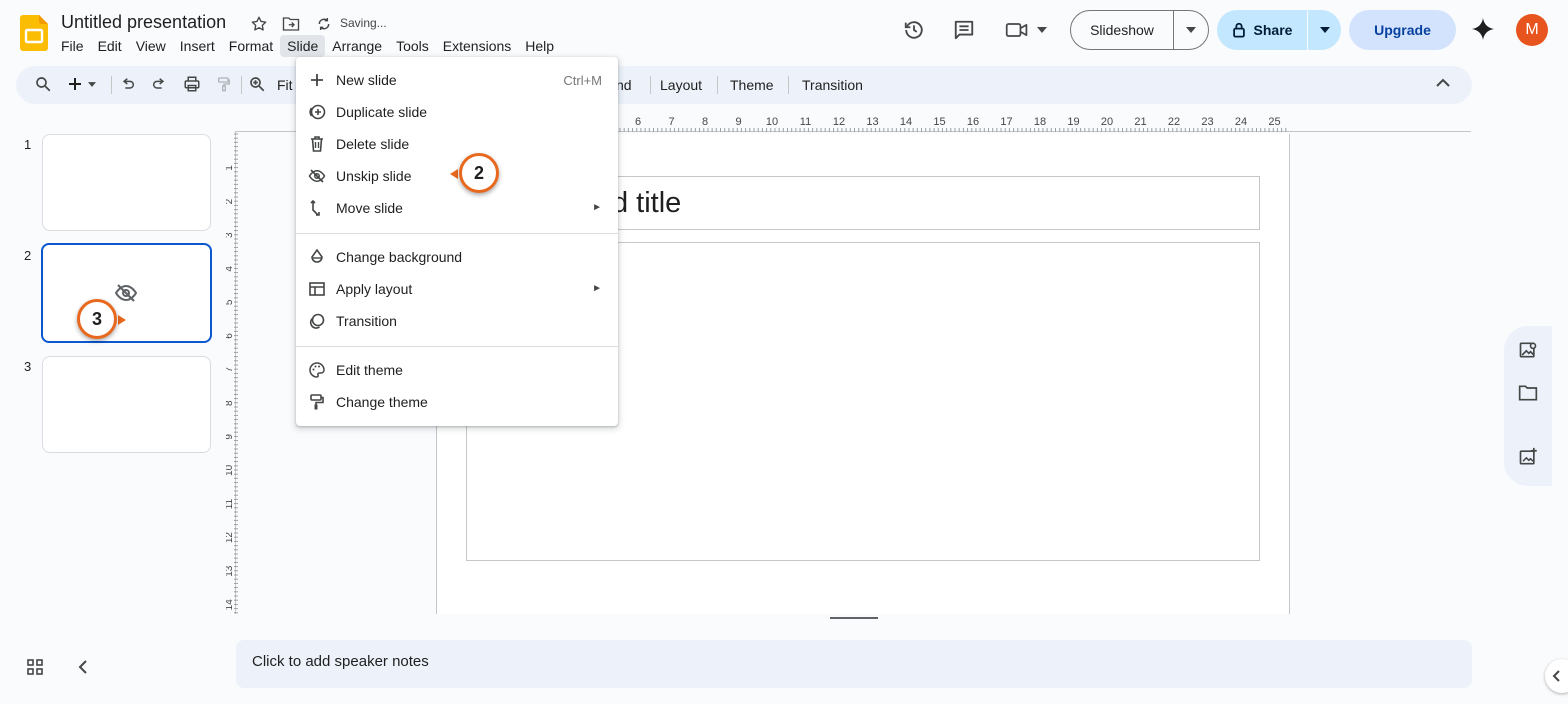 This screenshot has height=704, width=1568. Describe the element at coordinates (1238, 30) in the screenshot. I see `lock-icon` at that location.